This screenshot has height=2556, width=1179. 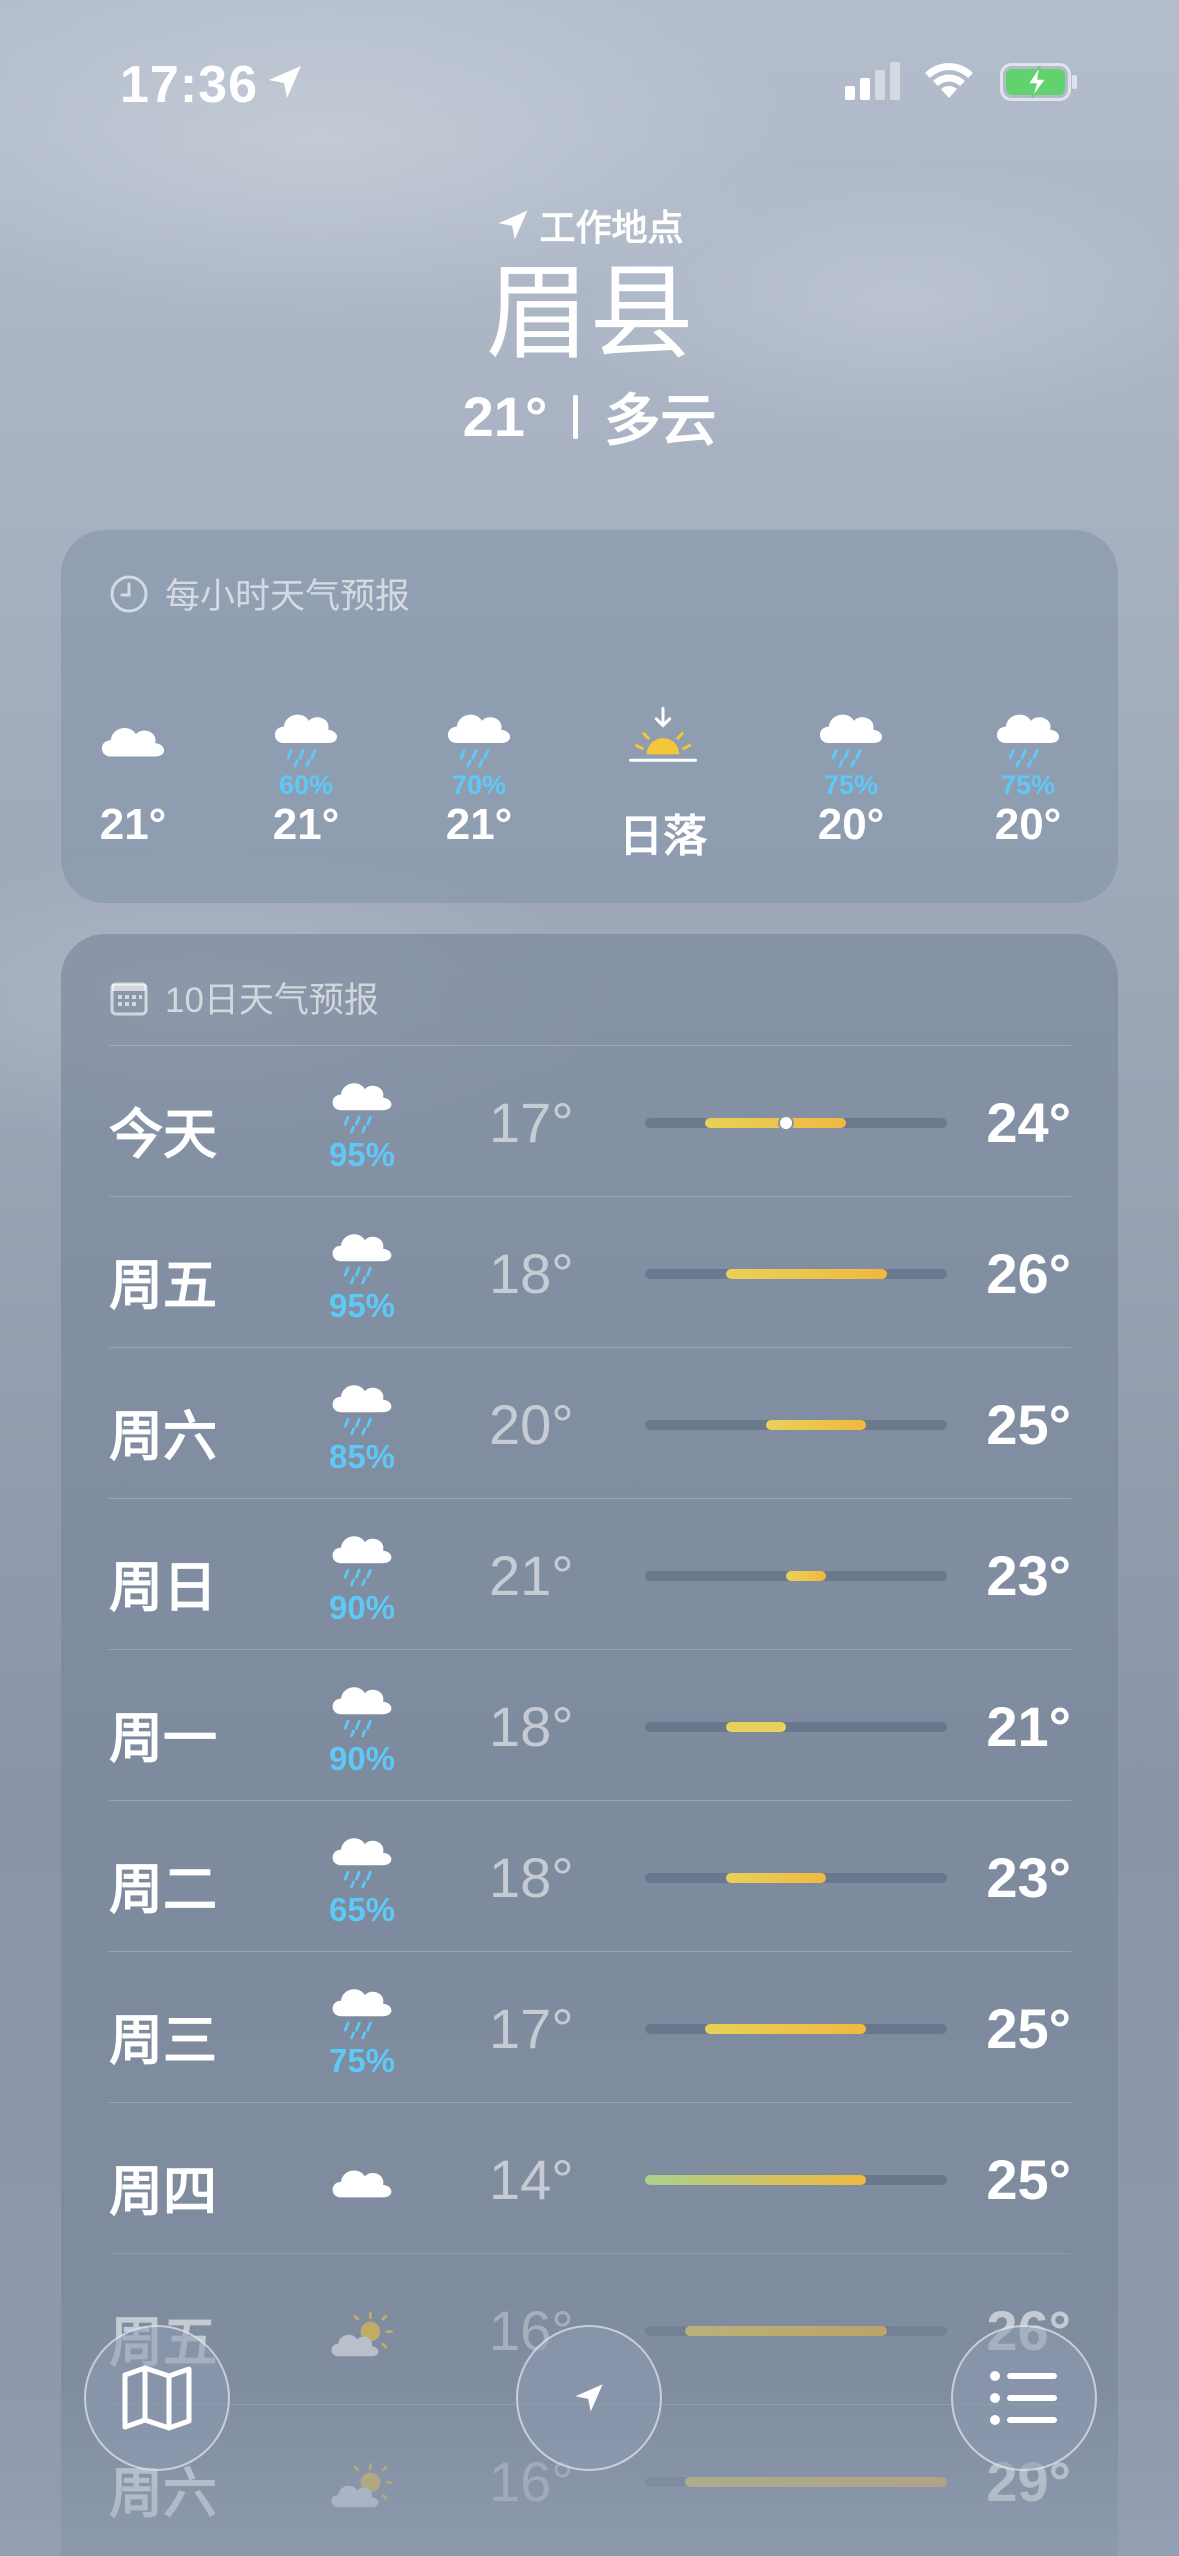 I want to click on hourly-precip-pct: 70%, so click(x=479, y=785).